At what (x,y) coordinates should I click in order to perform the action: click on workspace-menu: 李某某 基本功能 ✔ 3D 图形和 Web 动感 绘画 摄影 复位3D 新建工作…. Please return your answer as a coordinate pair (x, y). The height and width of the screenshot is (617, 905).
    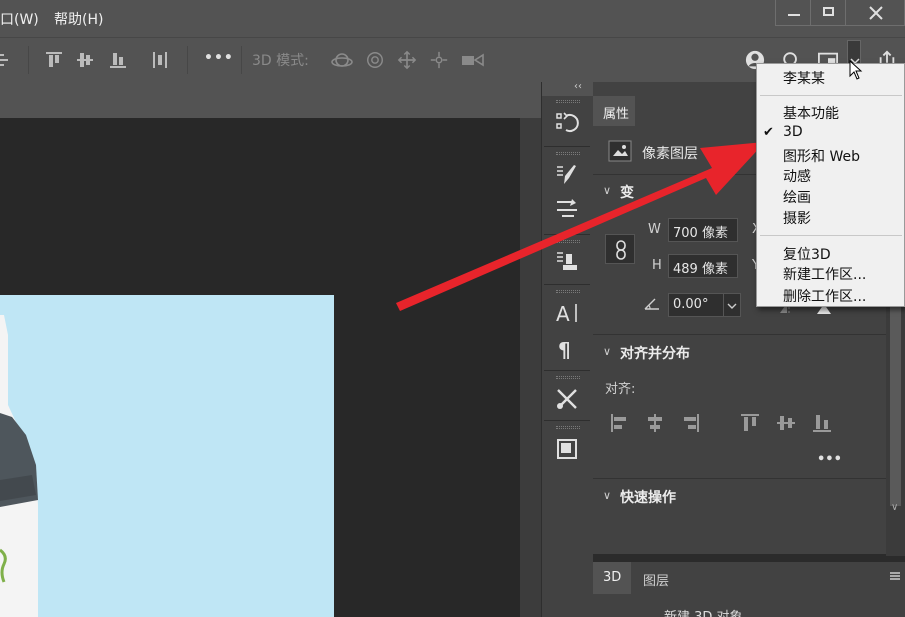
    Looking at the image, I should click on (830, 185).